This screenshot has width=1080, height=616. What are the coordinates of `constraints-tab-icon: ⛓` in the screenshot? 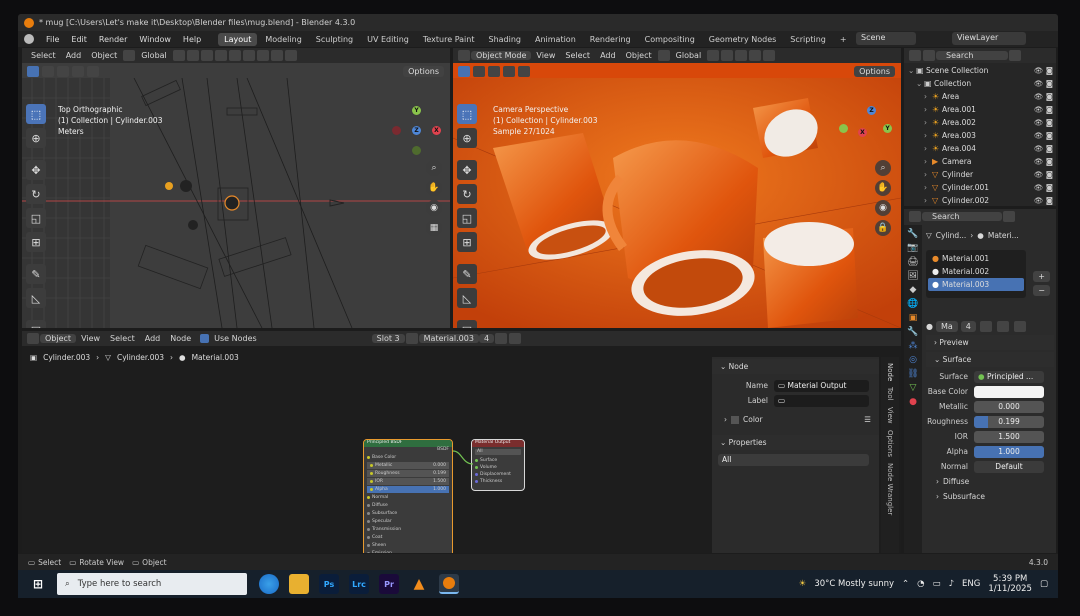 It's located at (912, 374).